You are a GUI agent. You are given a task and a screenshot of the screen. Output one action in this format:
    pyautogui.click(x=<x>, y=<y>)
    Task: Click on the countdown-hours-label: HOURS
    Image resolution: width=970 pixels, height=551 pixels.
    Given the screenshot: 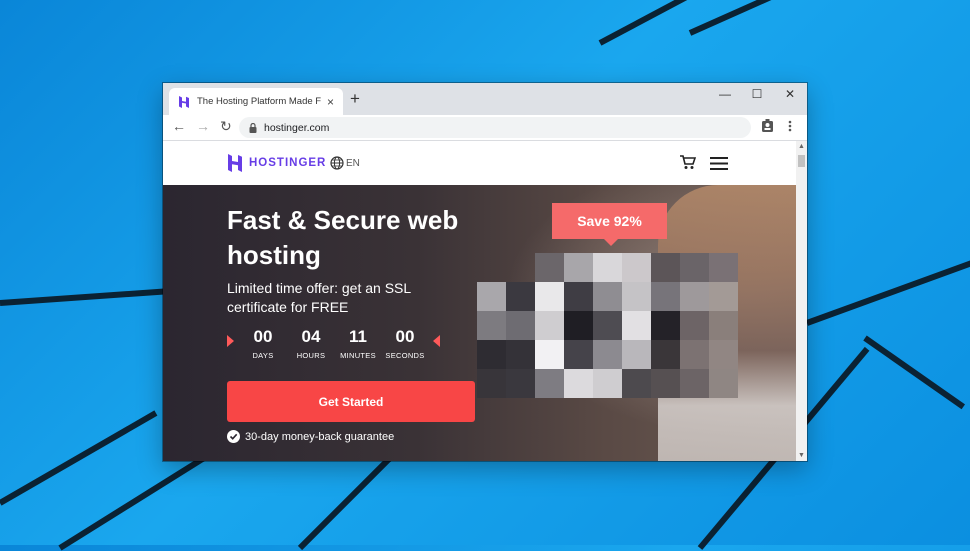 What is the action you would take?
    pyautogui.click(x=311, y=355)
    